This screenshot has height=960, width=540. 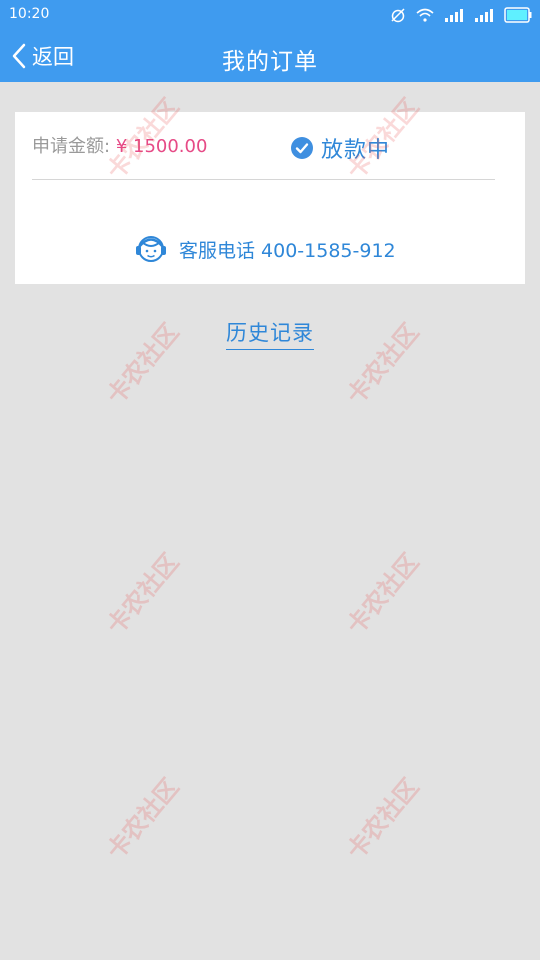 What do you see at coordinates (270, 62) in the screenshot?
I see `page-title: 我的订单` at bounding box center [270, 62].